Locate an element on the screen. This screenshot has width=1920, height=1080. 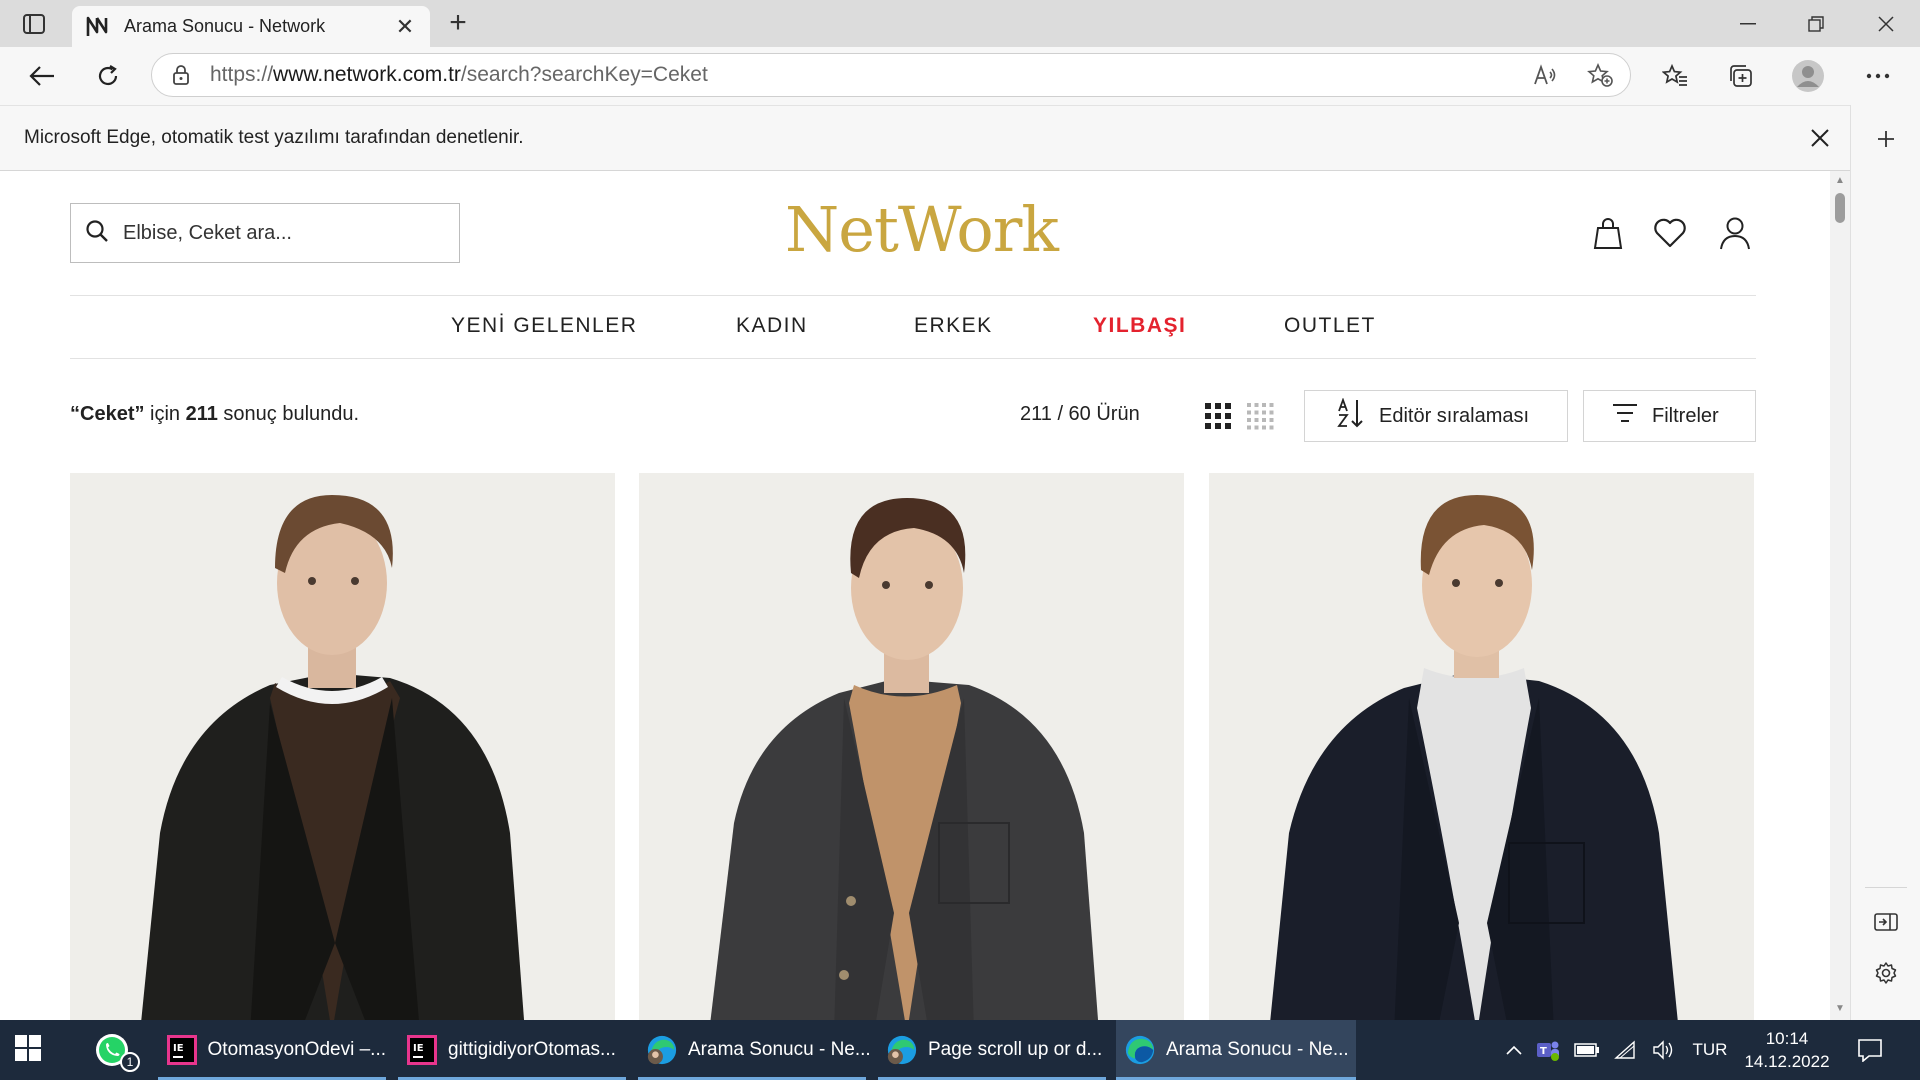
teams-icon: T is located at coordinates (1548, 1050).